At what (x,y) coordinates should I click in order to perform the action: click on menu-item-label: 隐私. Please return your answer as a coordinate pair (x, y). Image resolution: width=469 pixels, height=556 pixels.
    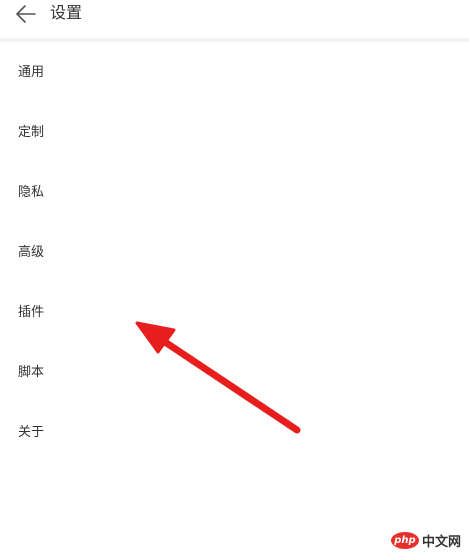
    Looking at the image, I should click on (31, 192).